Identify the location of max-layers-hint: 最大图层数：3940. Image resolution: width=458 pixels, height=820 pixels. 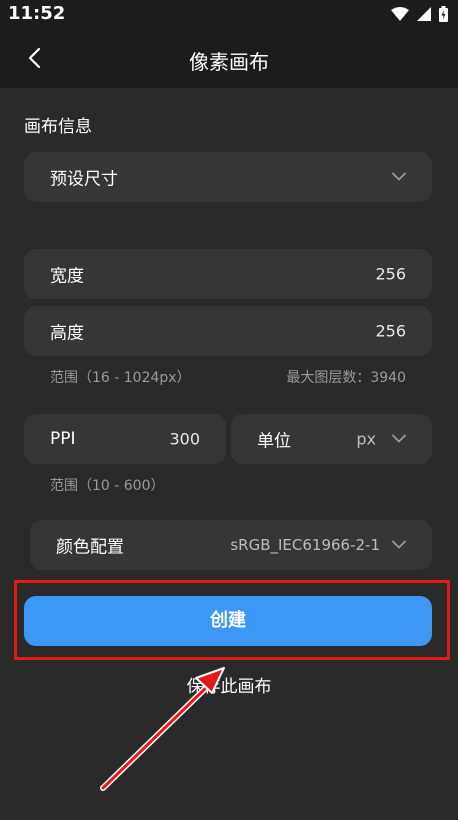
(346, 377).